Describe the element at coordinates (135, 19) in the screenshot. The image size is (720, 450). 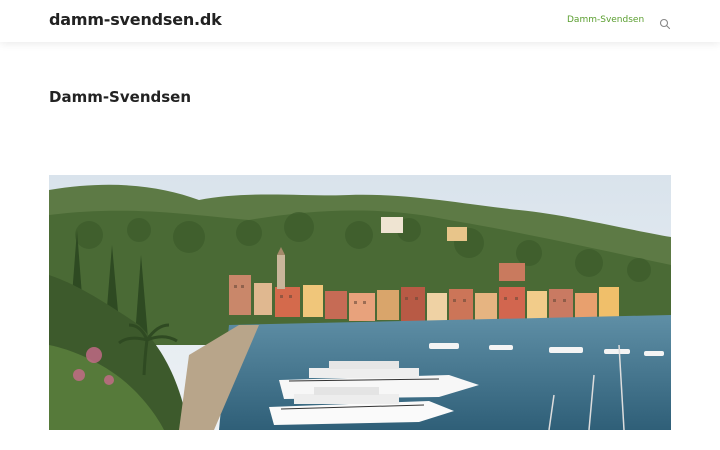
I see `site-title-link: damm-svendsen.dk` at that location.